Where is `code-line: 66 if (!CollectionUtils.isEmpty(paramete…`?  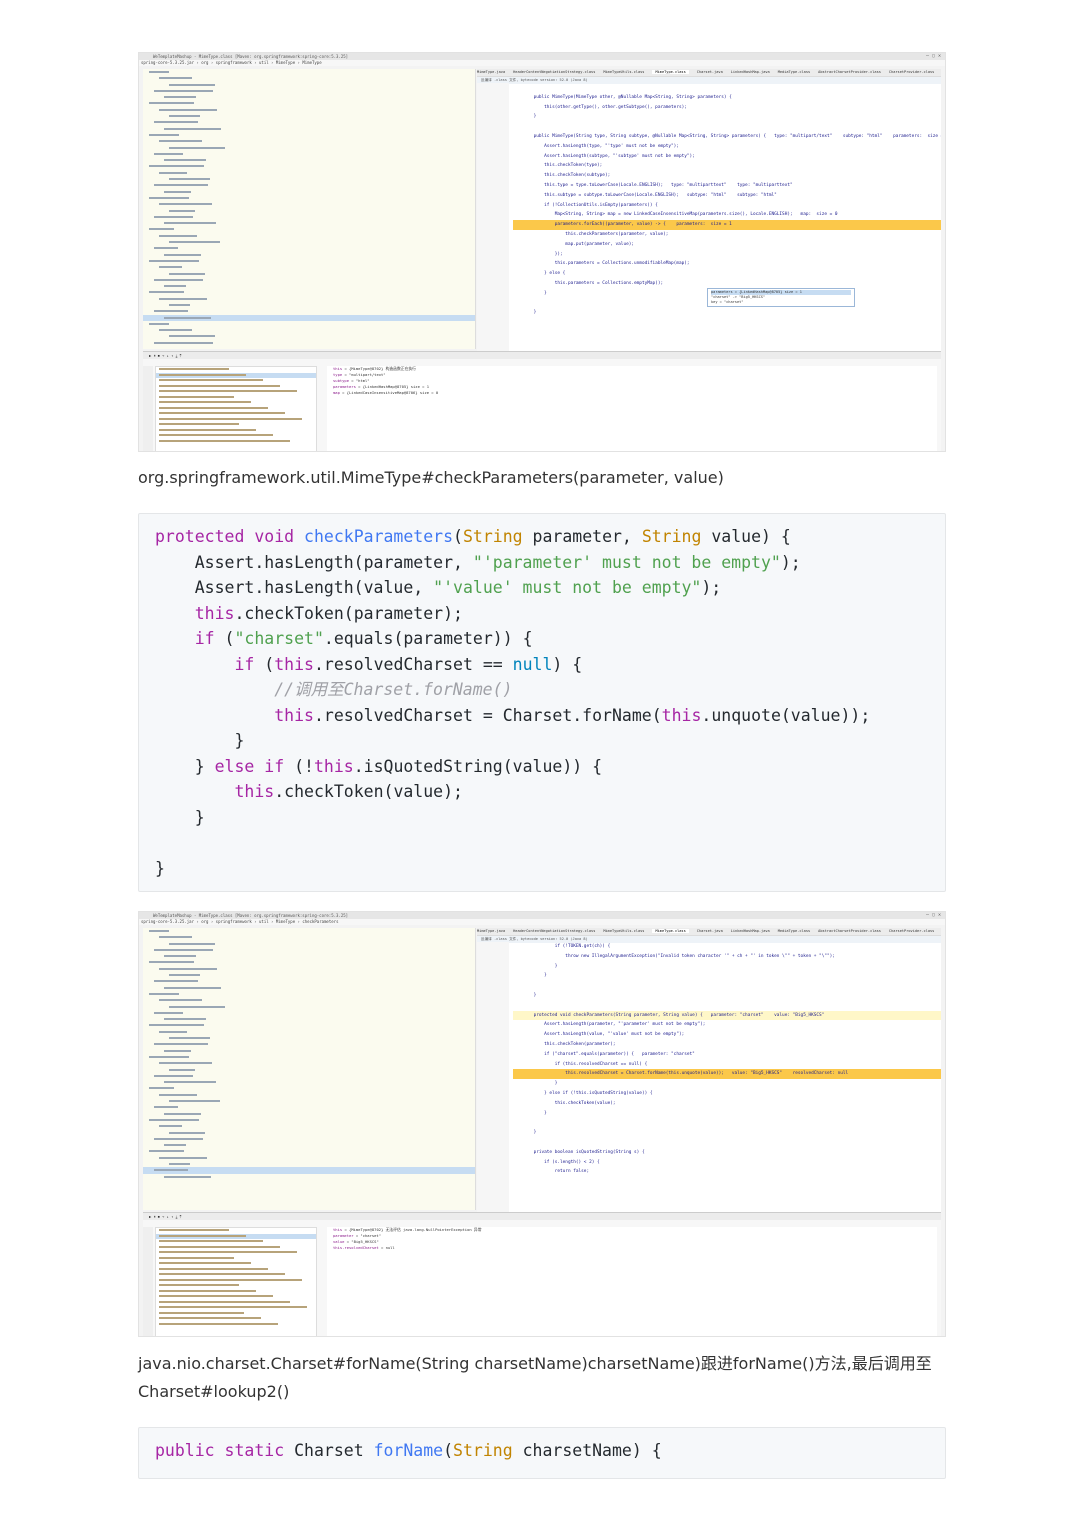
code-line: 66 if (!CollectionUtils.isEmpty(paramete… is located at coordinates (727, 206).